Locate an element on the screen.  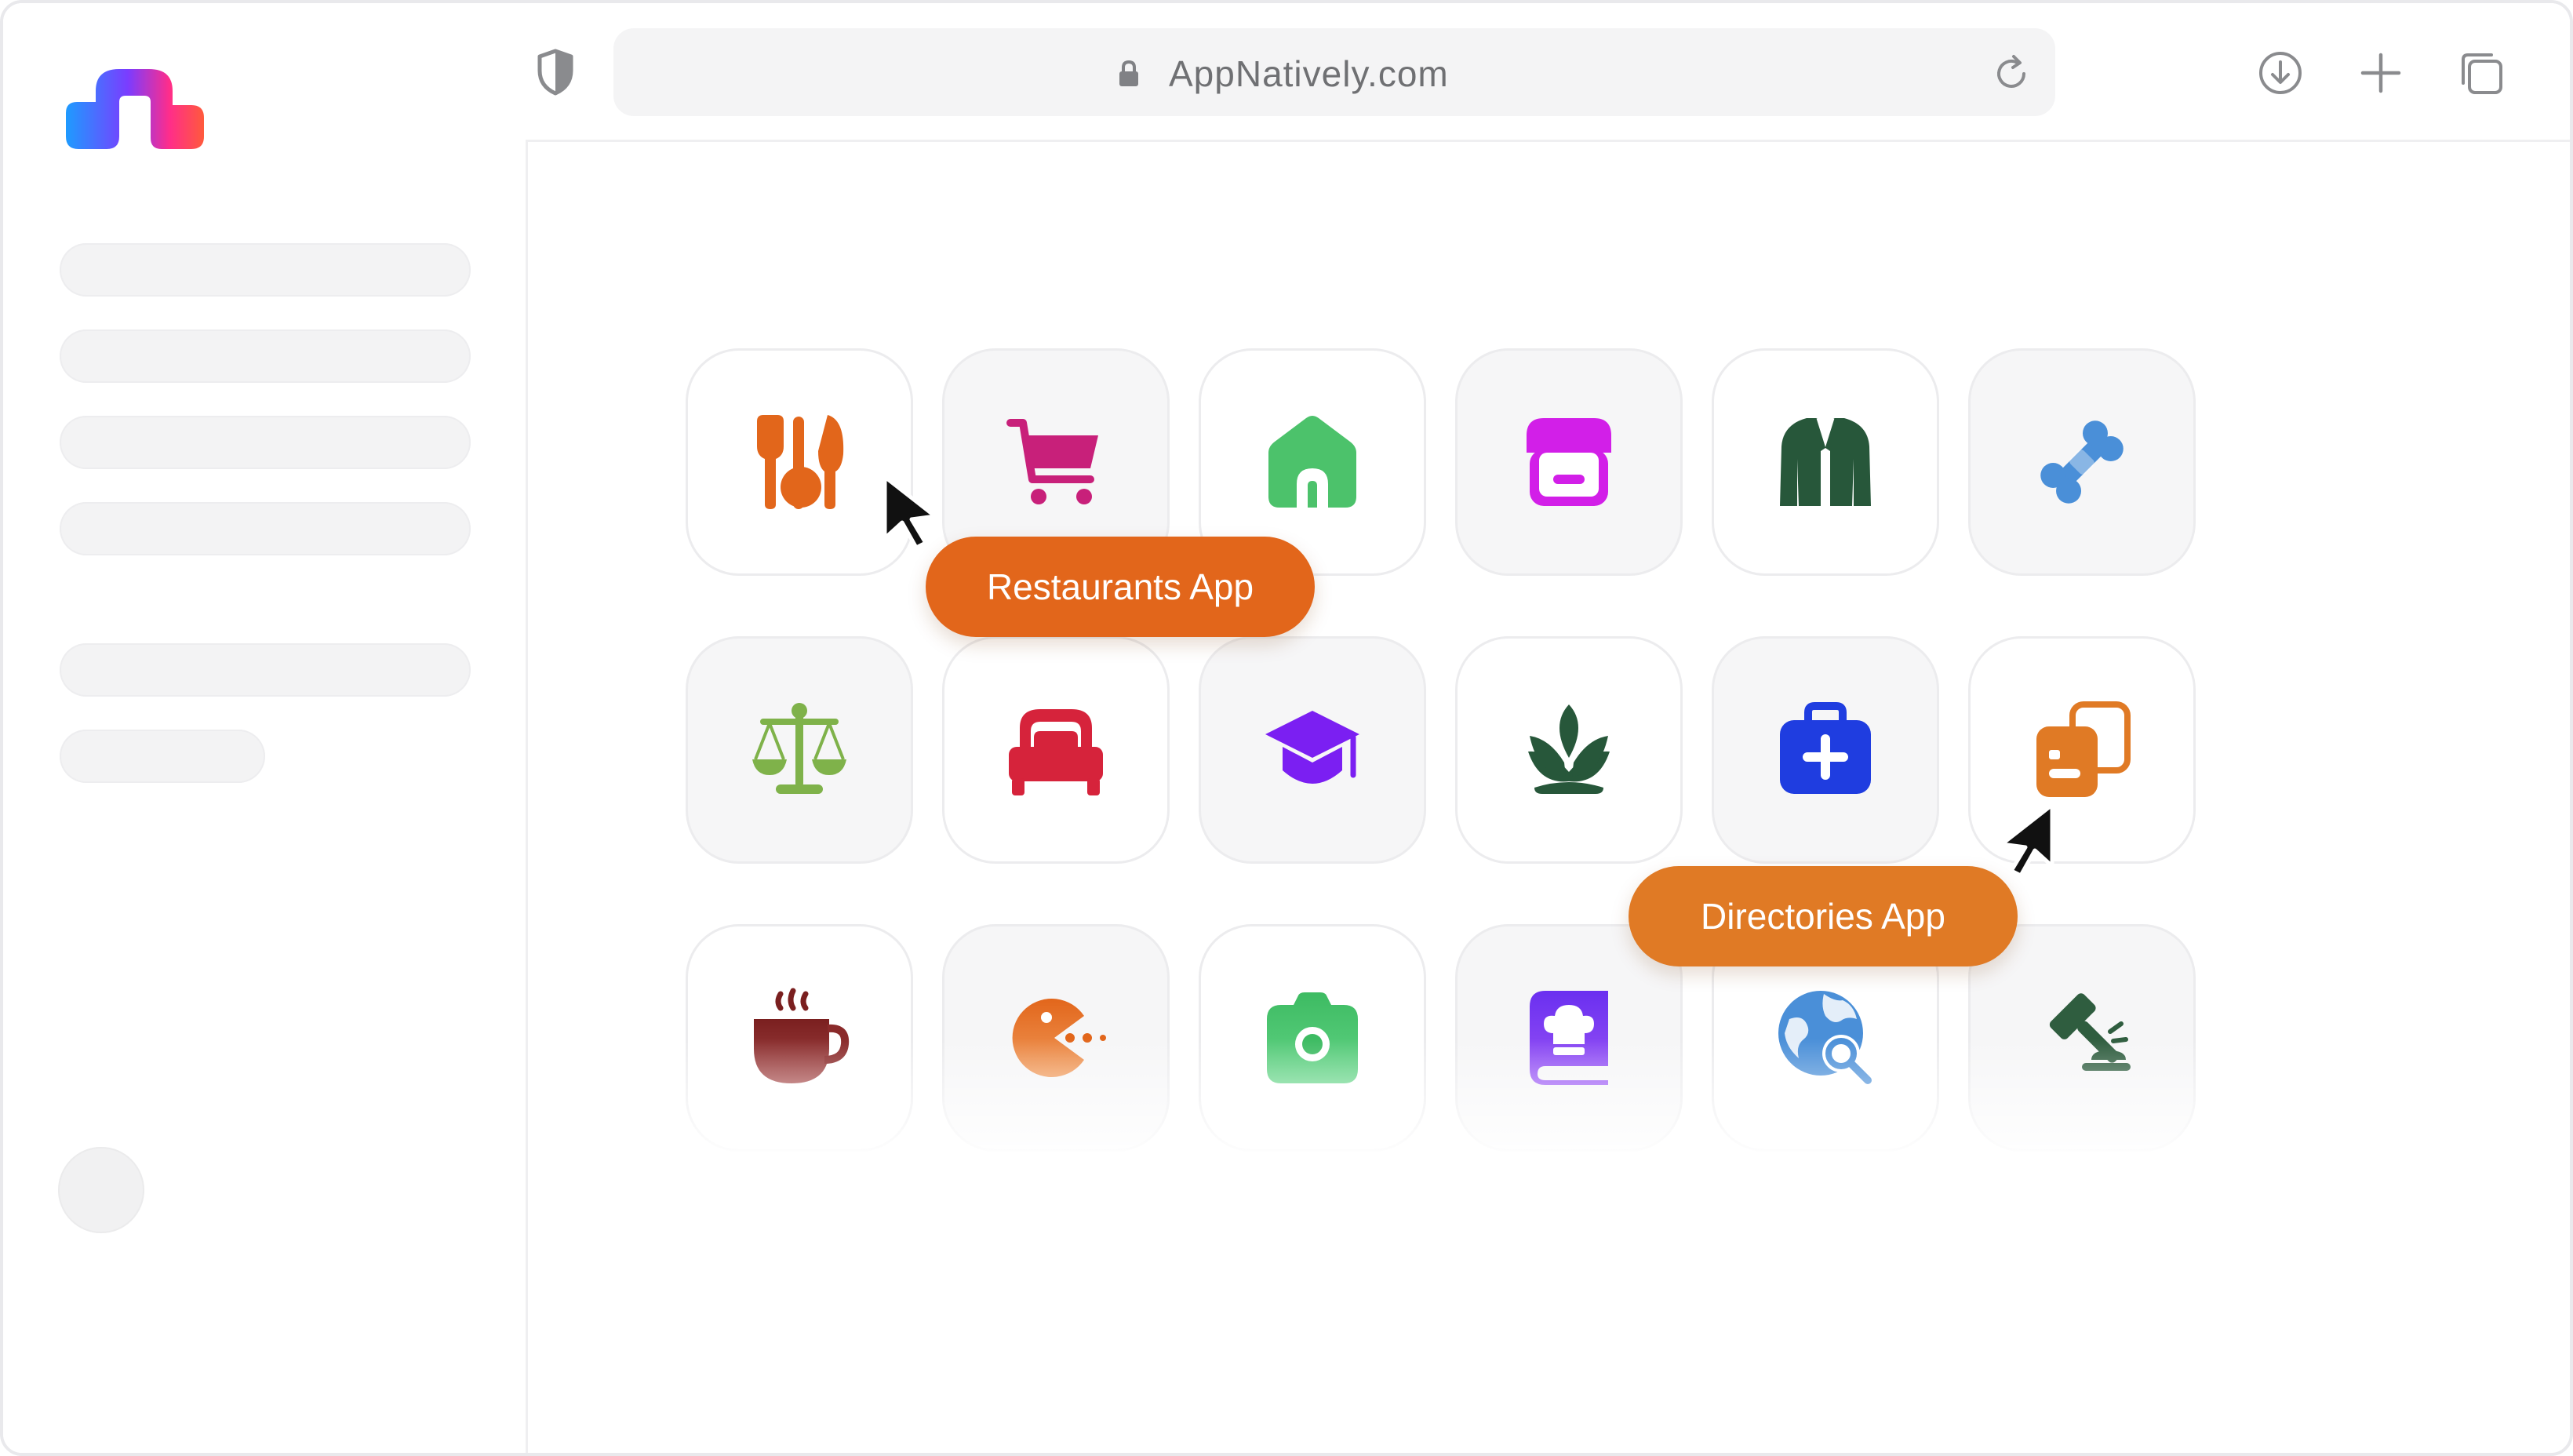
app-tile-store is located at coordinates (1569, 462).